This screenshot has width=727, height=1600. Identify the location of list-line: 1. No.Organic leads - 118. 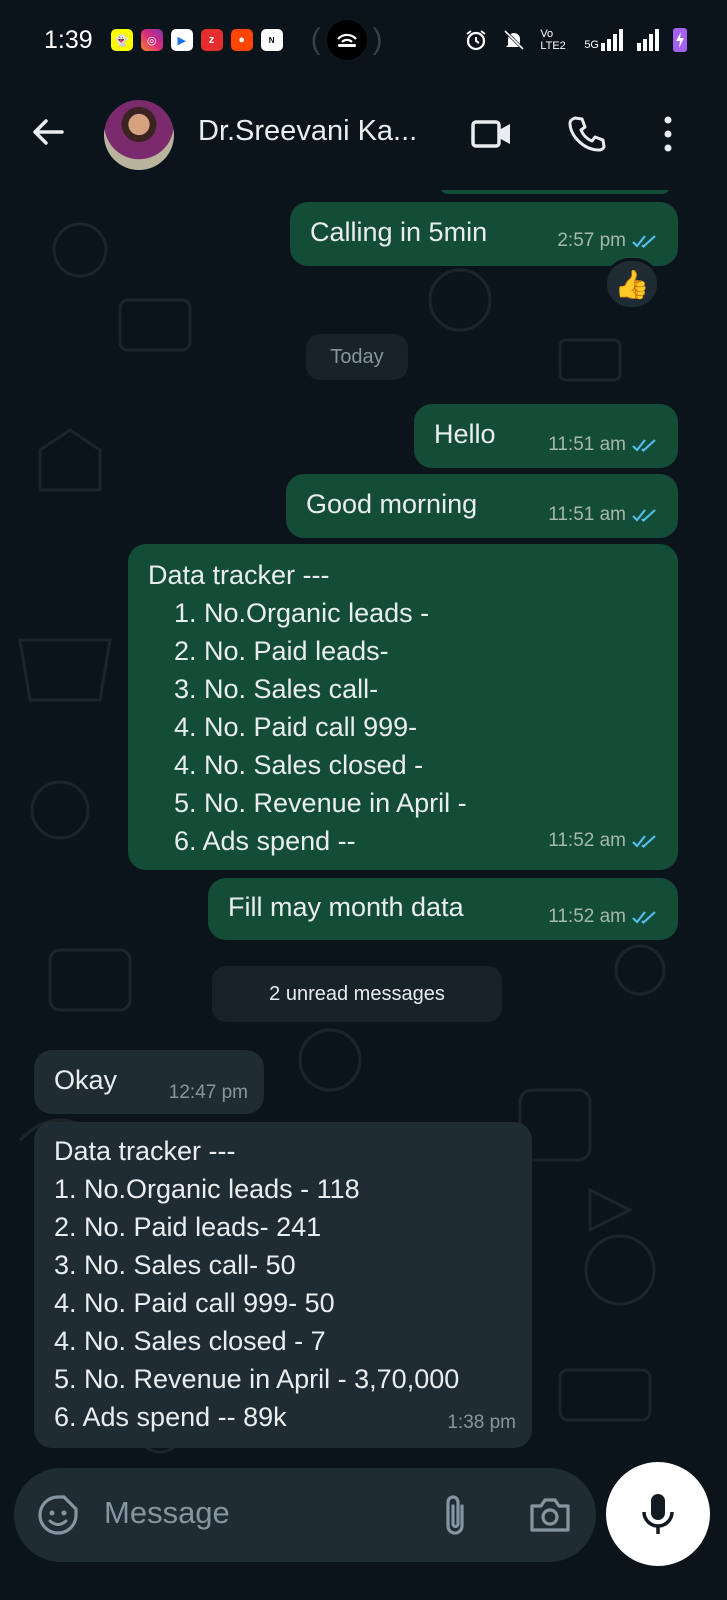
(207, 1189).